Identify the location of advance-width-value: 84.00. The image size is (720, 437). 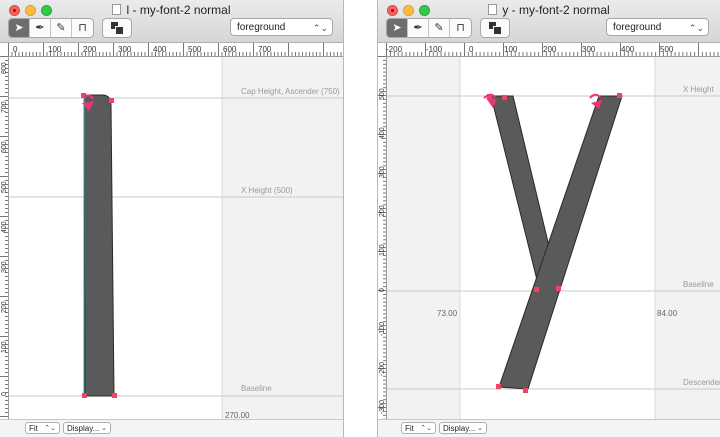
(667, 313).